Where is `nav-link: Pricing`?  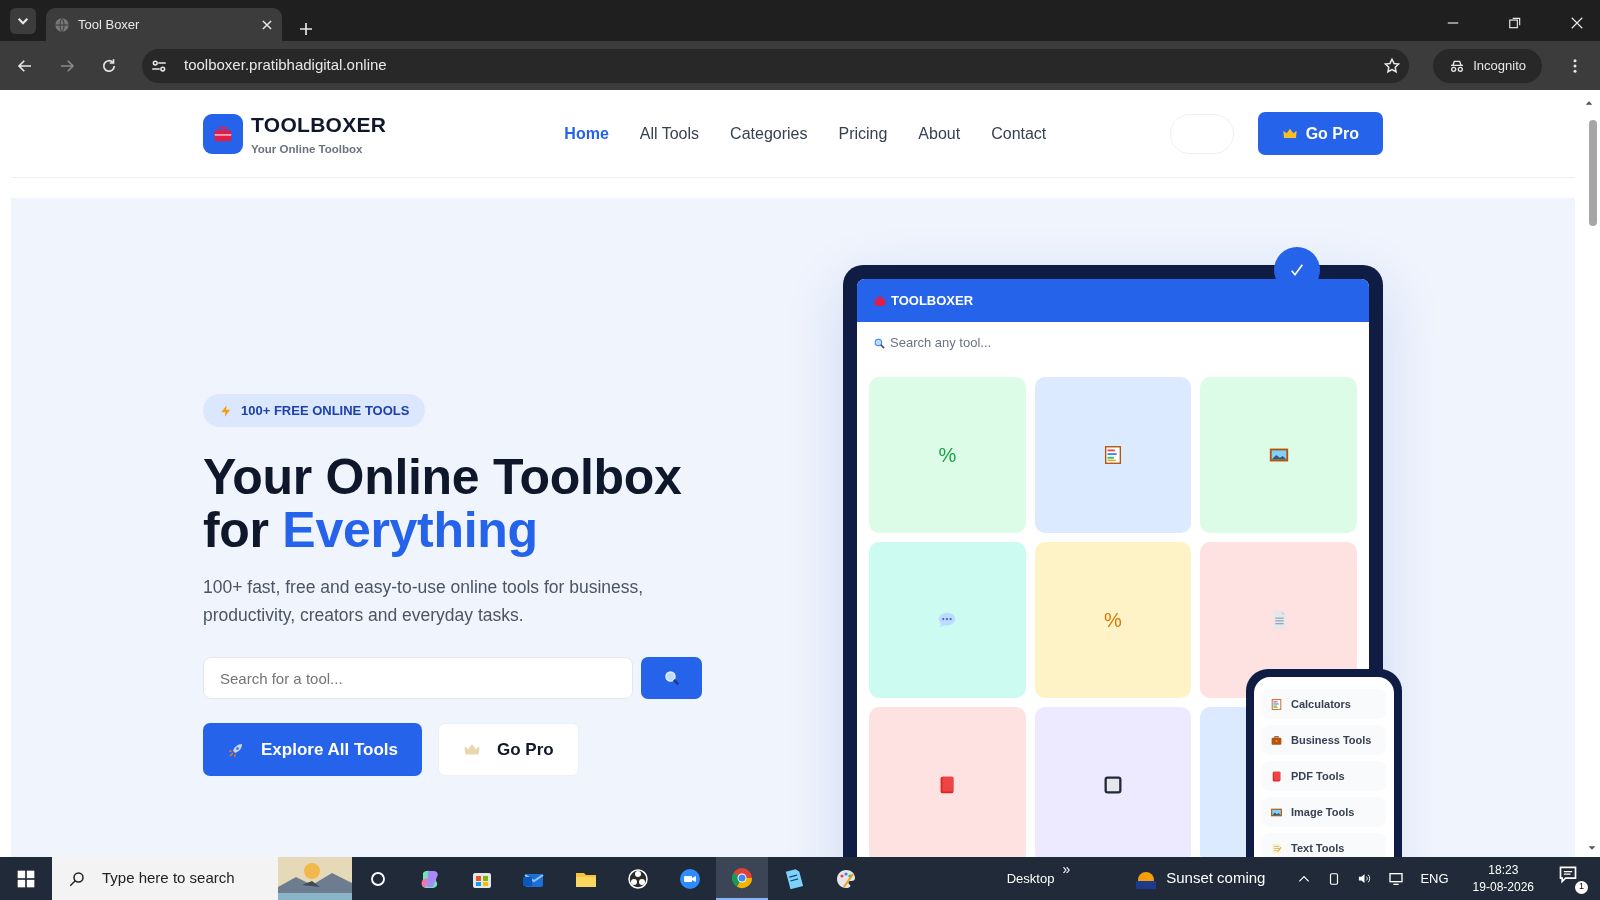 nav-link: Pricing is located at coordinates (863, 133).